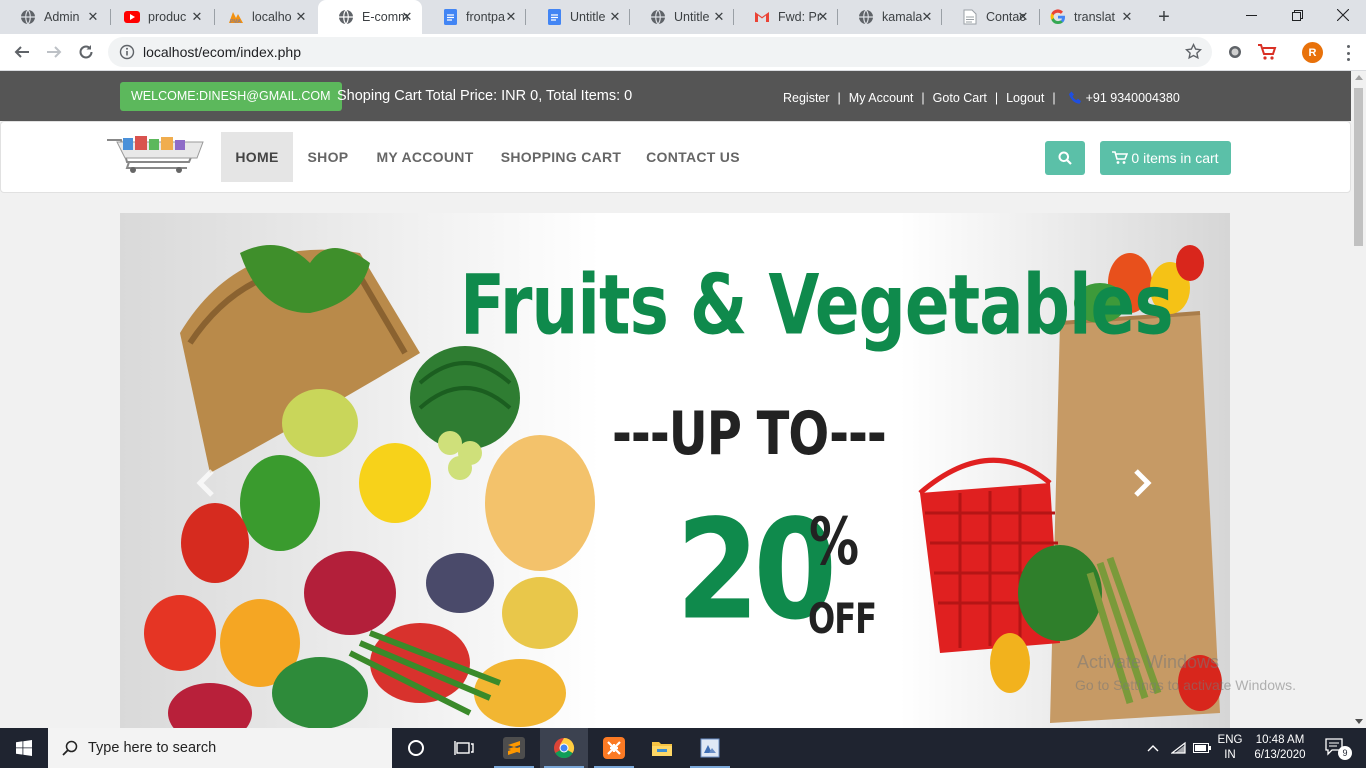  Describe the element at coordinates (514, 748) in the screenshot. I see `taskbar-sublime-text` at that location.